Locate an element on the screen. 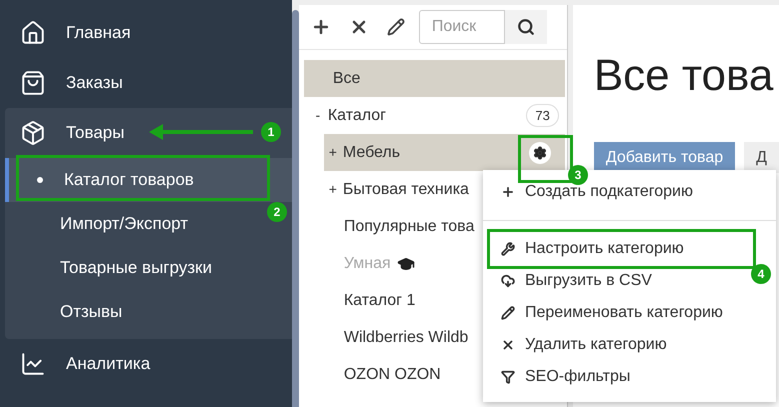 The height and width of the screenshot is (407, 779). pencil-icon is located at coordinates (508, 313).